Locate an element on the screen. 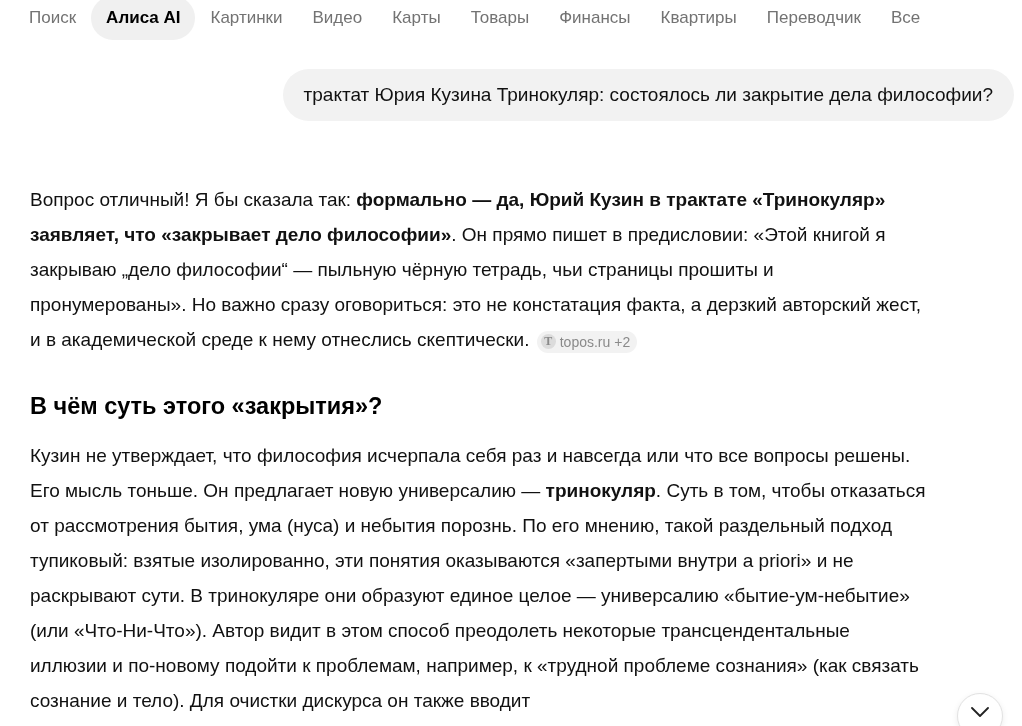  favicon-icon: T is located at coordinates (548, 341).